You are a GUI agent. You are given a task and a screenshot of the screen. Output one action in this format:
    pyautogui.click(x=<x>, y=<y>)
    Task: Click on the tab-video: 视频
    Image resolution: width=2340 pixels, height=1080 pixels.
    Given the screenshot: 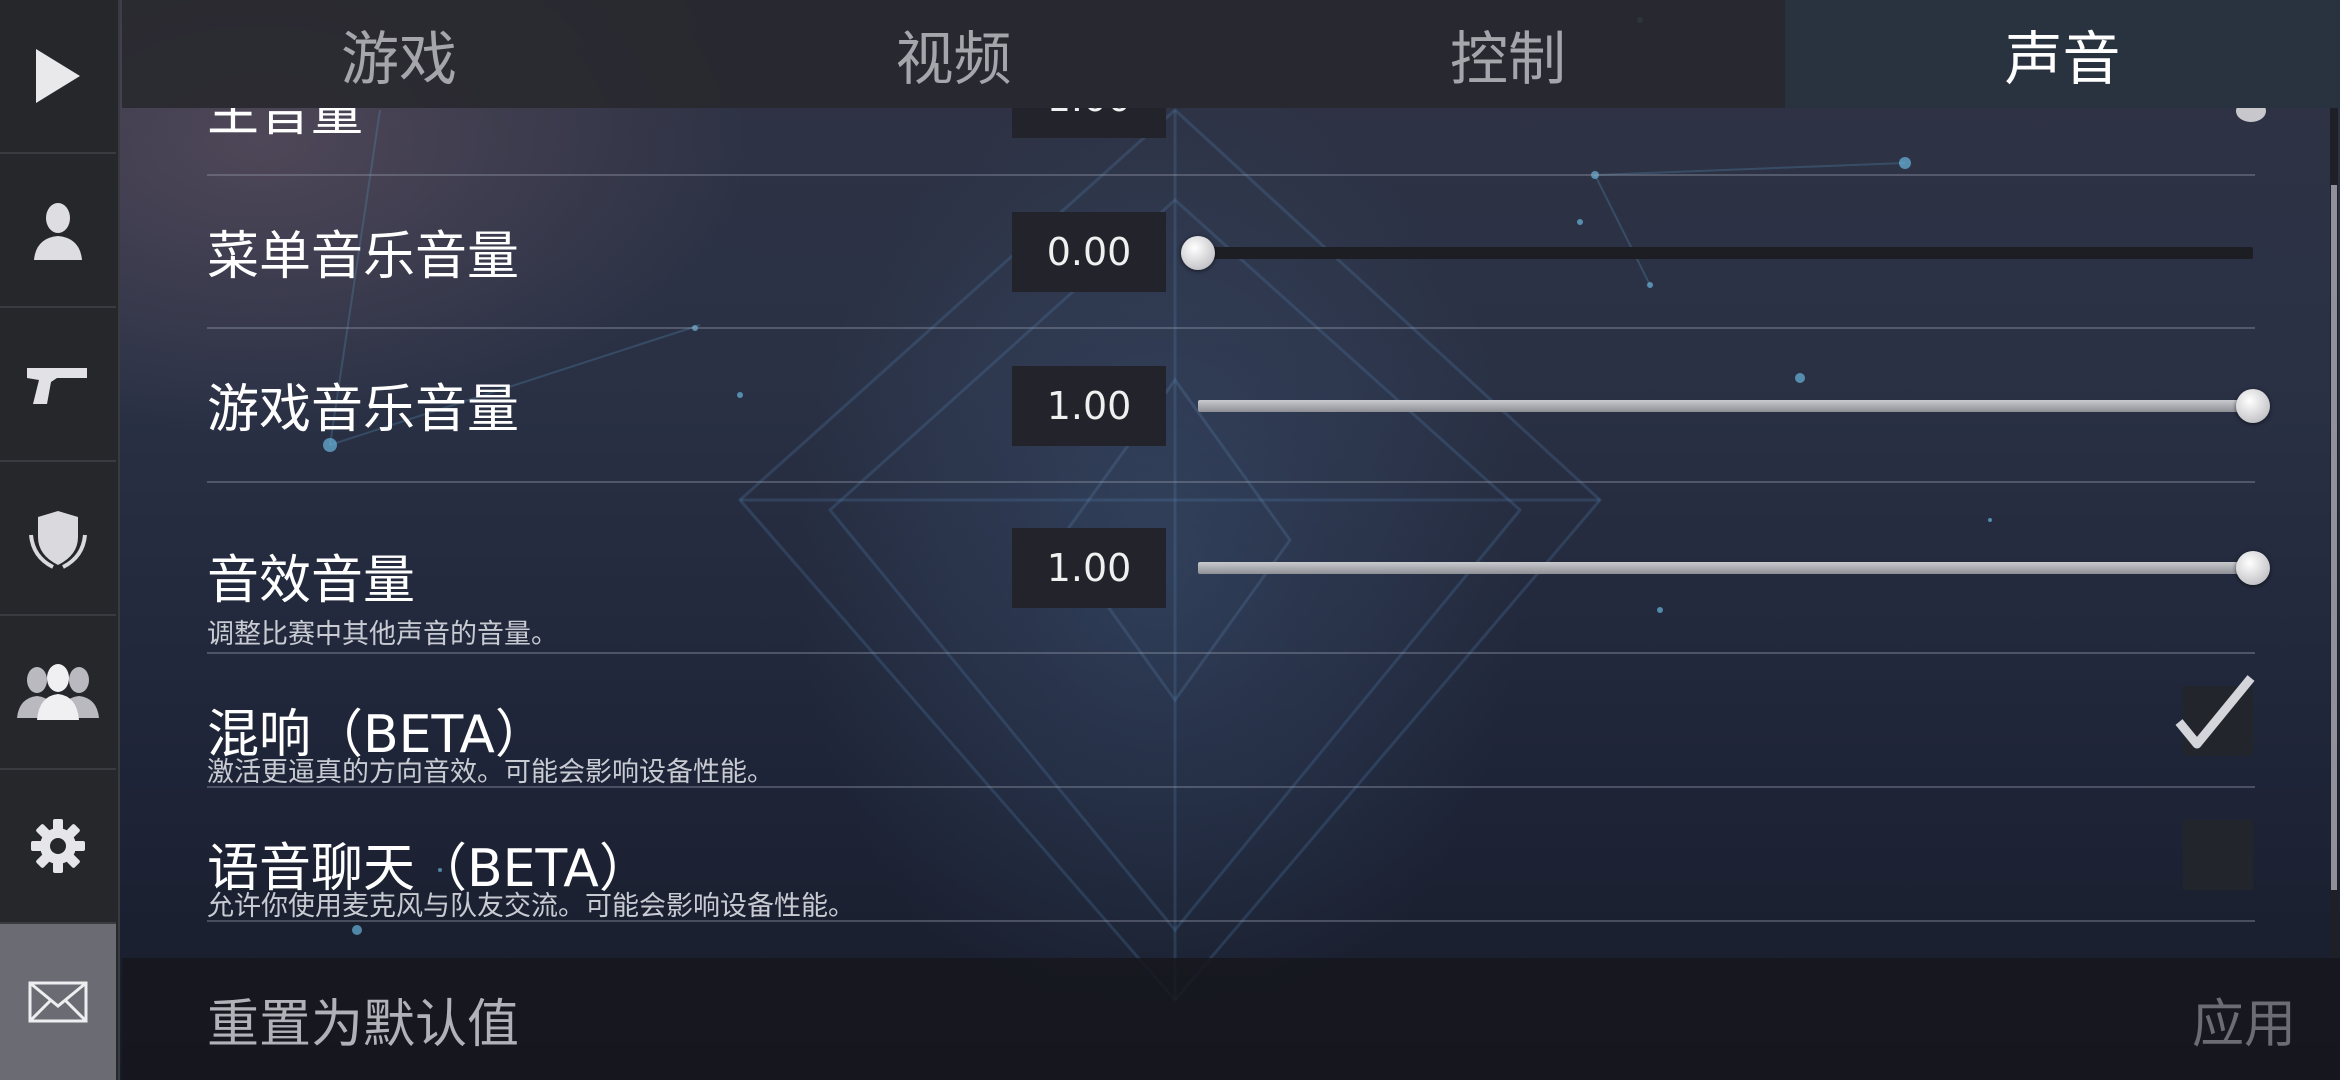 What is the action you would take?
    pyautogui.click(x=953, y=54)
    